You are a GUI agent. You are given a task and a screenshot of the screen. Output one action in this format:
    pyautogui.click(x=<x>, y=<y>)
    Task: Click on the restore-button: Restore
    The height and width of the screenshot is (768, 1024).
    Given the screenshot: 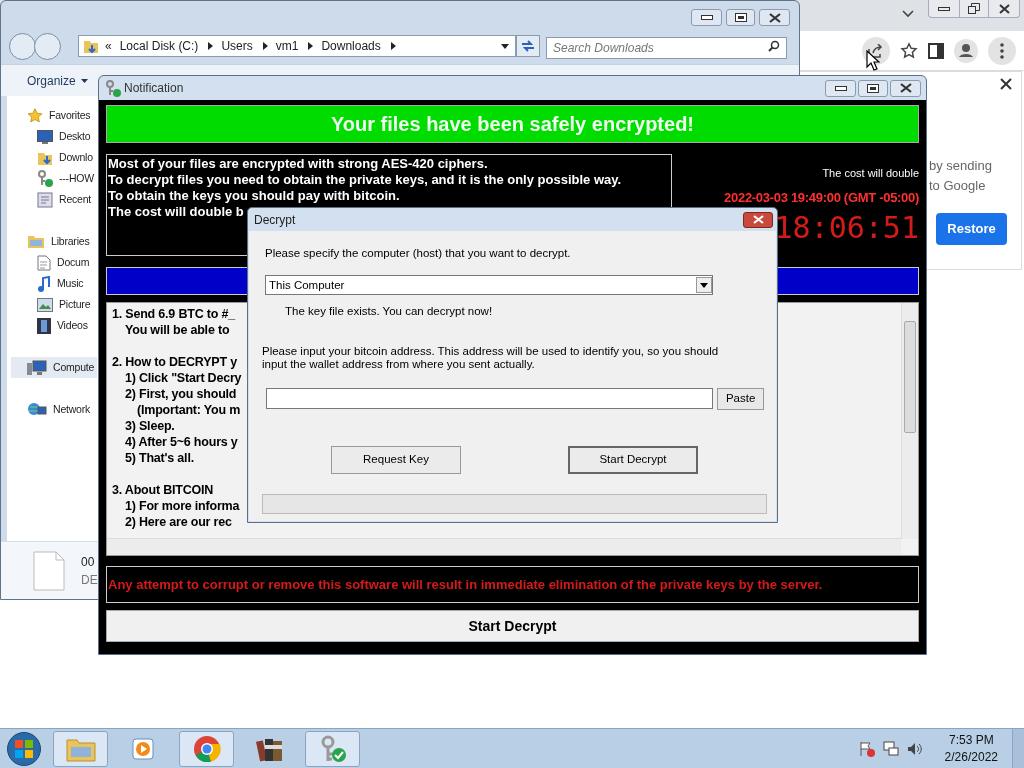 What is the action you would take?
    pyautogui.click(x=971, y=229)
    